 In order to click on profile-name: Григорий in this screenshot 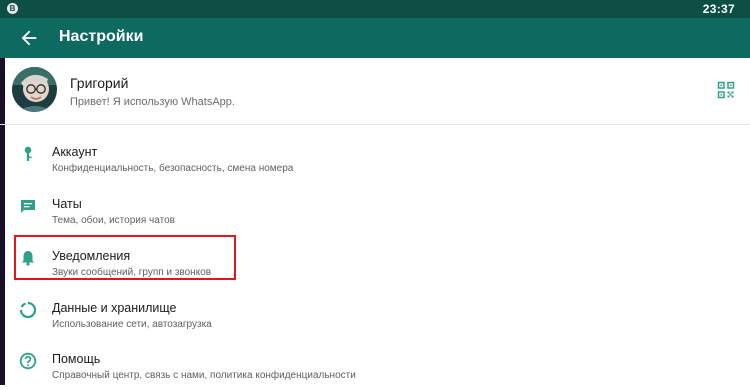, I will do `click(99, 83)`.